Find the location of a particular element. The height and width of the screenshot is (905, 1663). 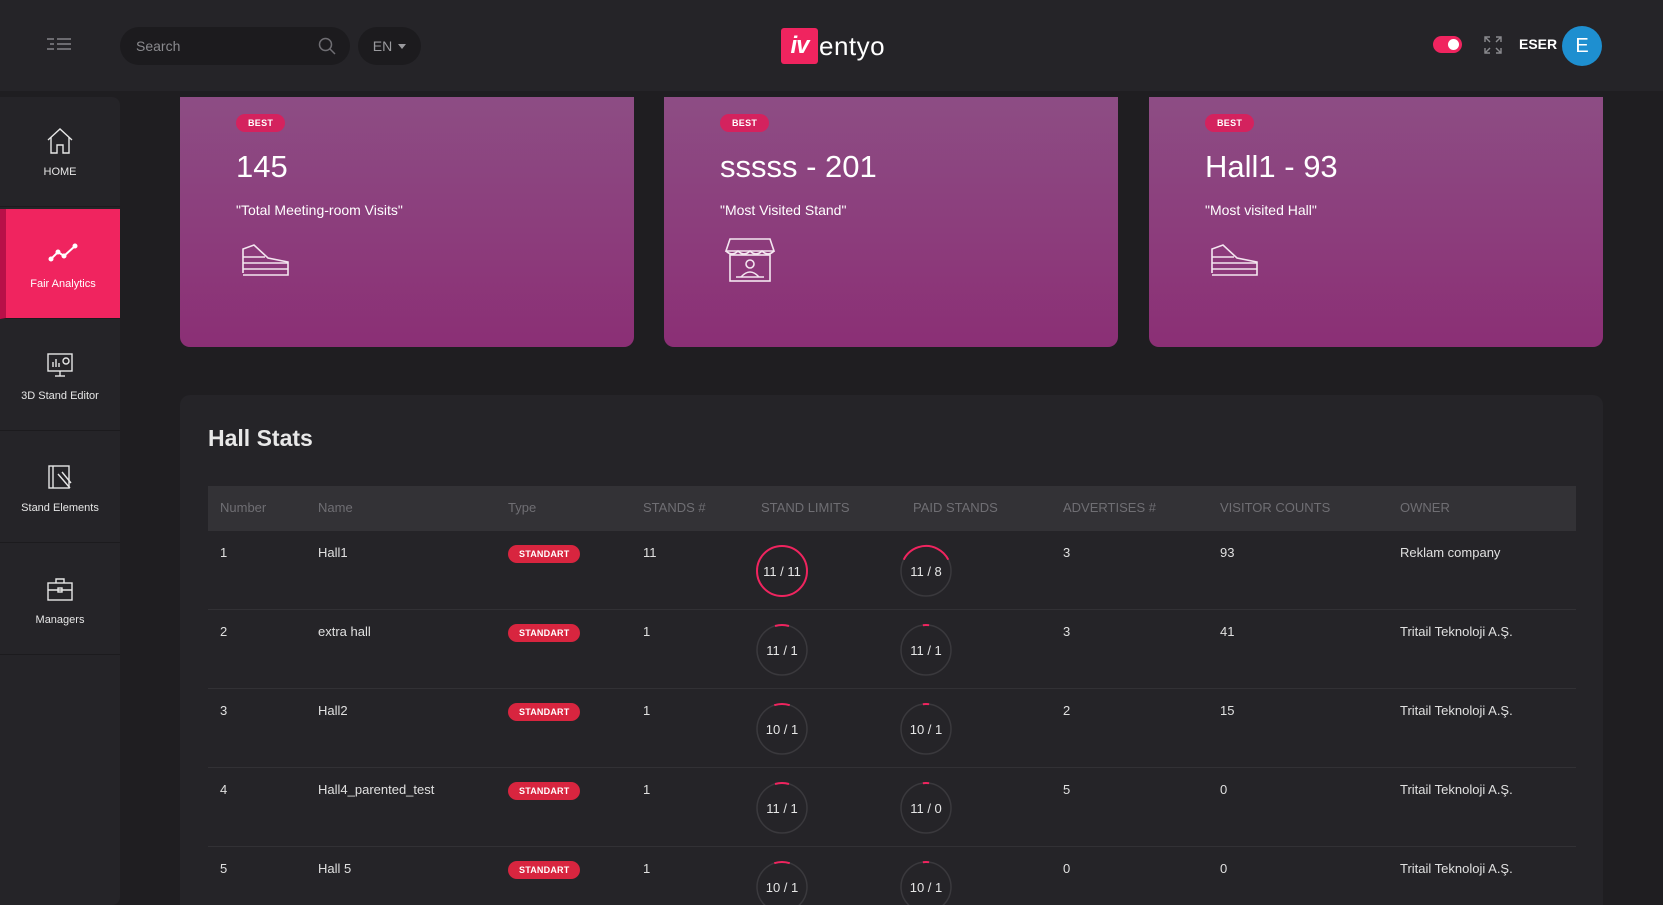

logo: iv entyo is located at coordinates (833, 46).